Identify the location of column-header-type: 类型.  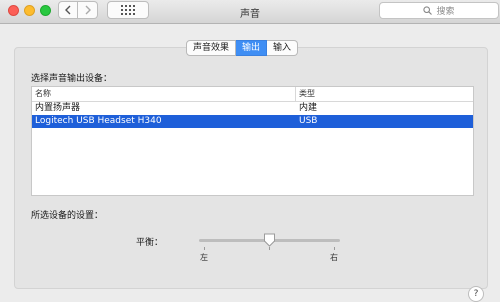
(305, 94).